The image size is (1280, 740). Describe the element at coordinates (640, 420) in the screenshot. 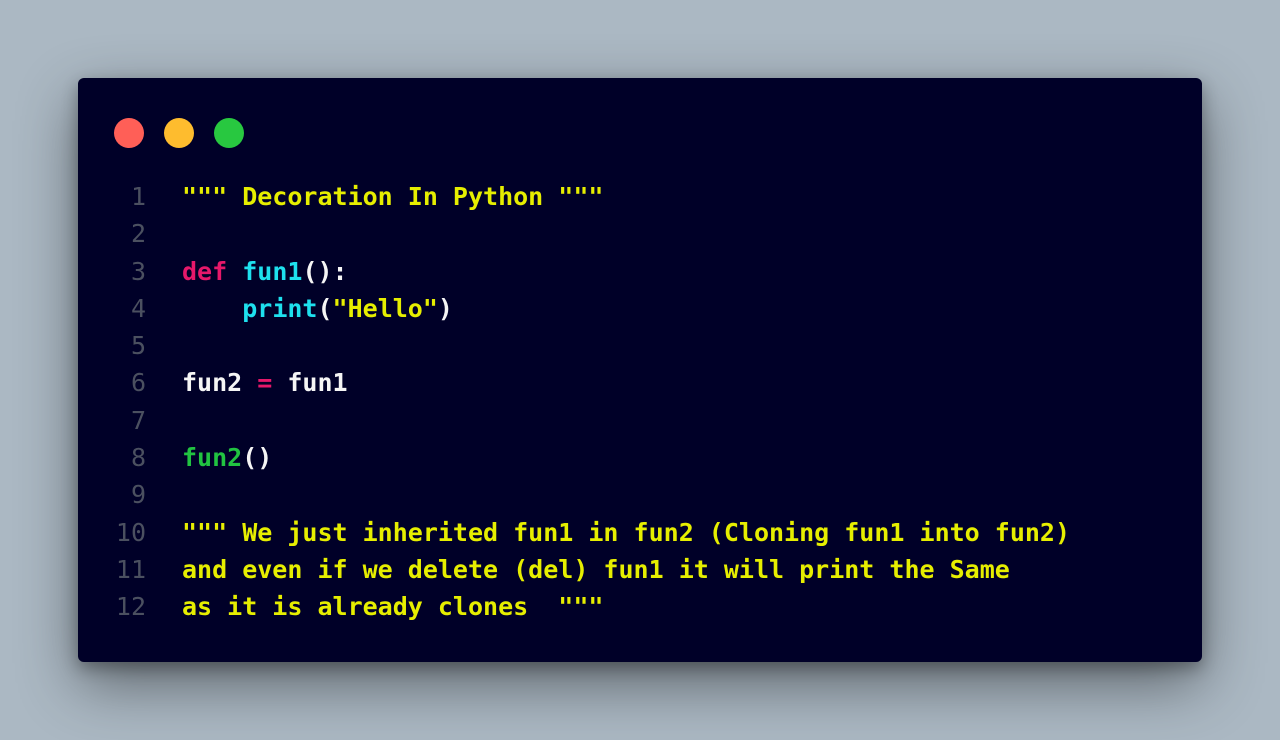

I see `code-line: 7` at that location.